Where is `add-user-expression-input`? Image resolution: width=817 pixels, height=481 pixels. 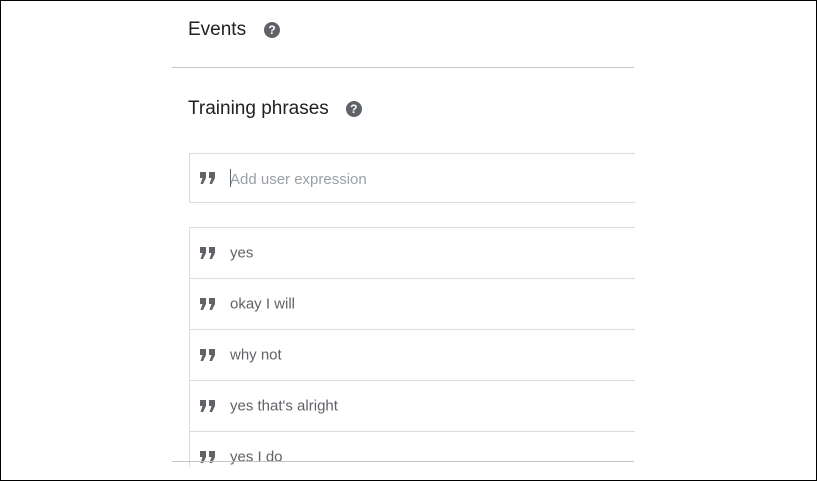 add-user-expression-input is located at coordinates (420, 179).